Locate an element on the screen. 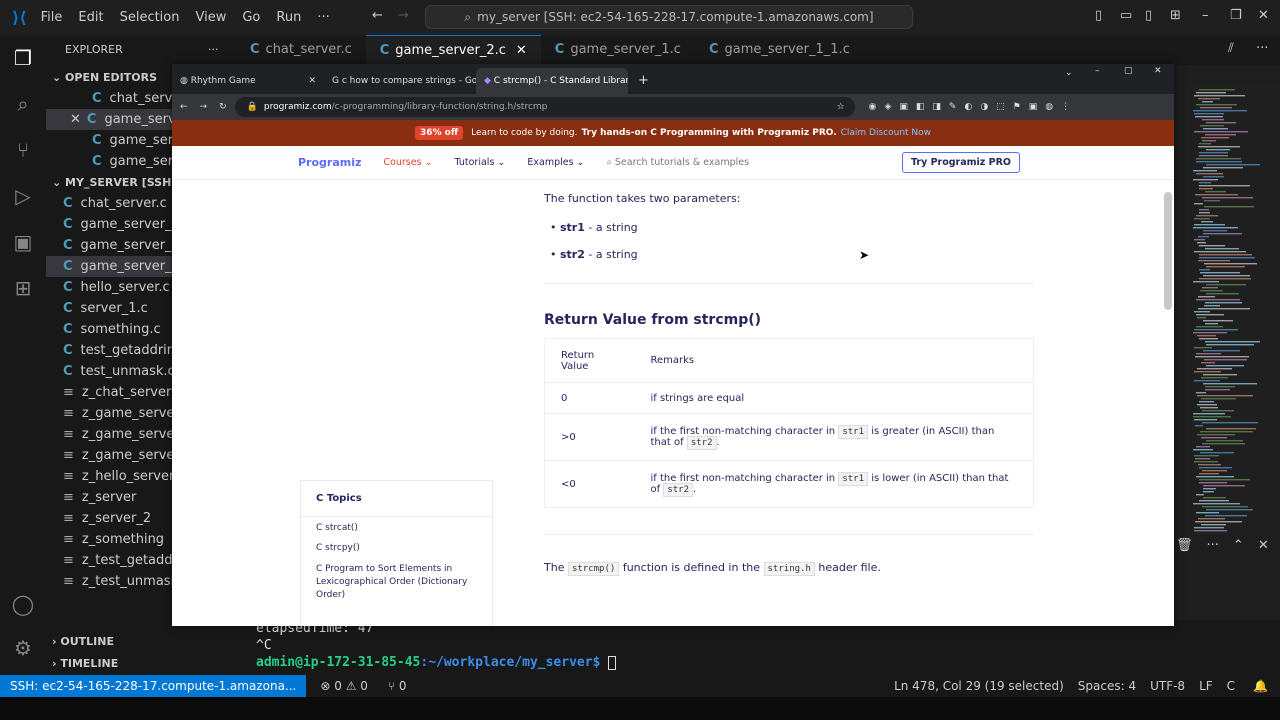  nav-tutorials: Tutorials ⌄ is located at coordinates (480, 162).